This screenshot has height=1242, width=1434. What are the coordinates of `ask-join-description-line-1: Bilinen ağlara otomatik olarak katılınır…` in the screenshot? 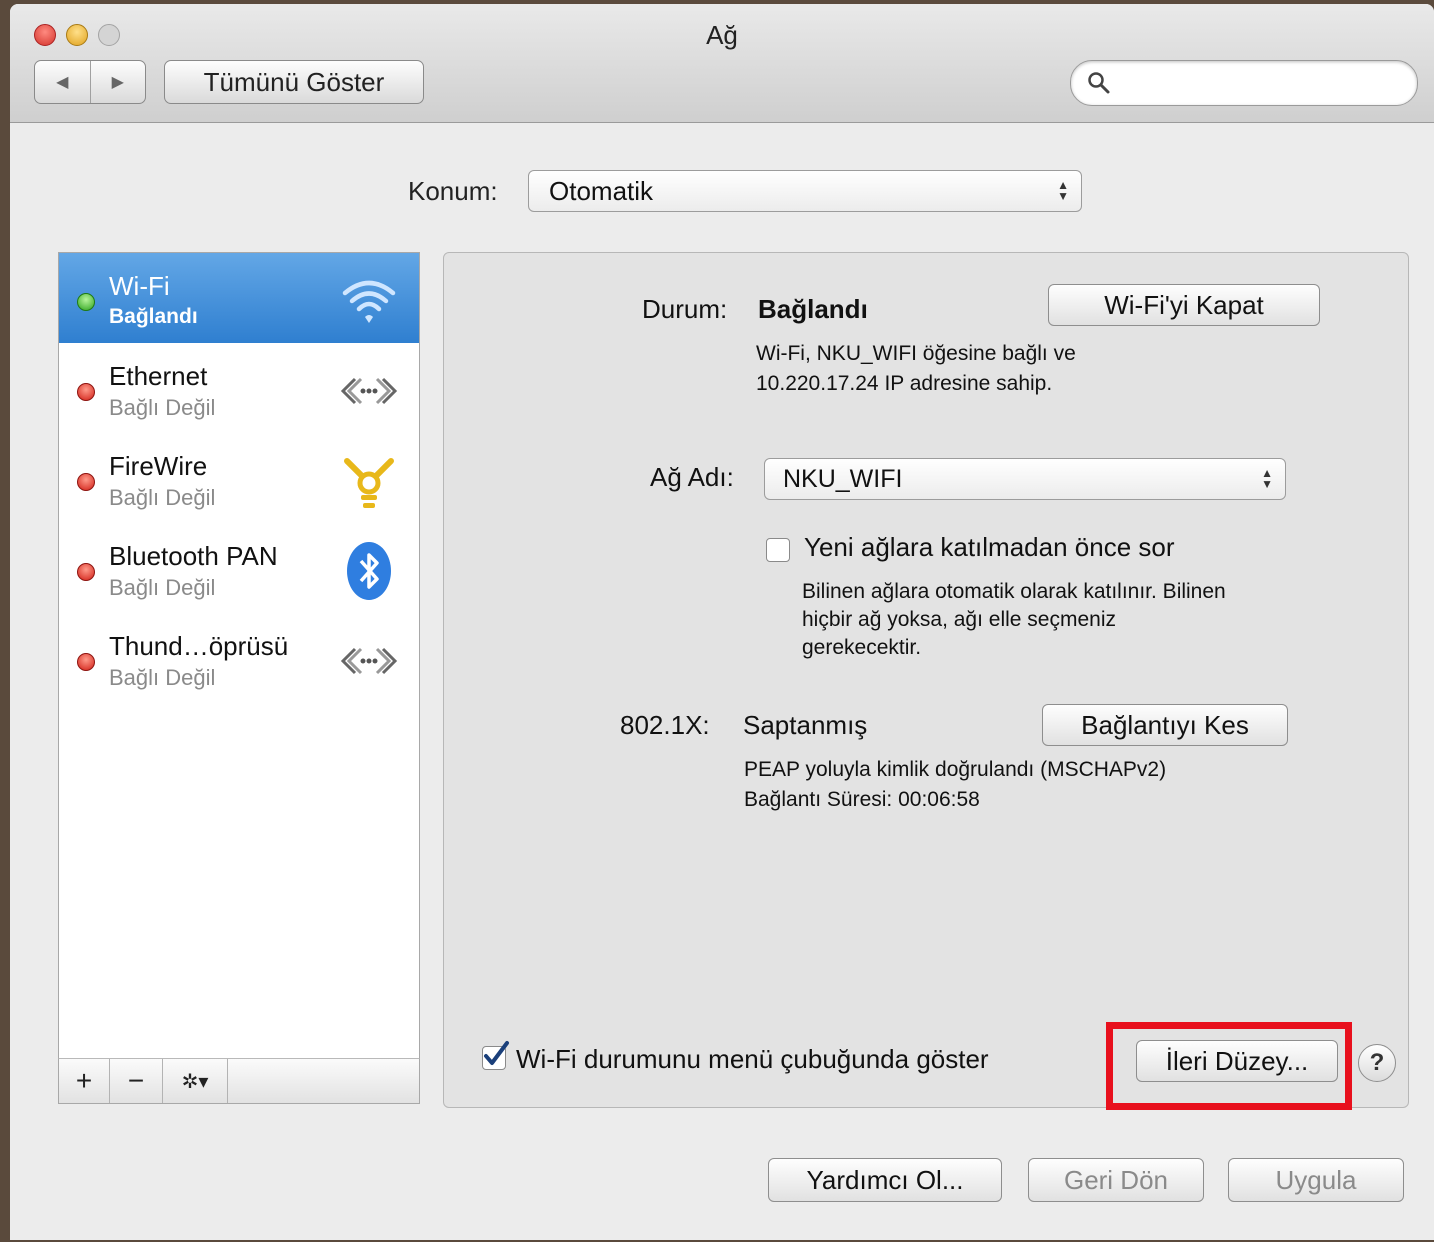 It's located at (1014, 591).